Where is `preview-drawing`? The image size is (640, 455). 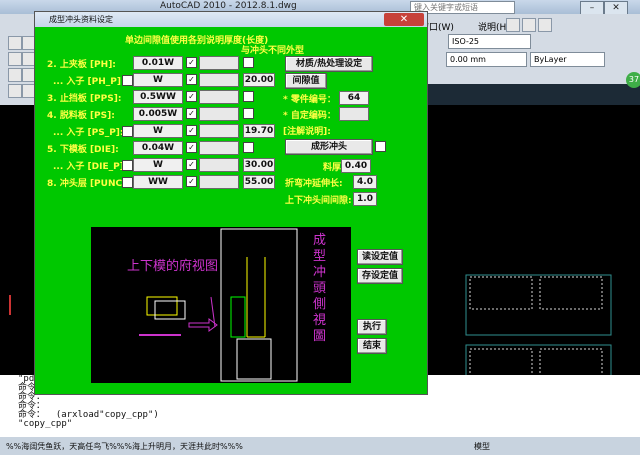
preview-drawing is located at coordinates (218, 305).